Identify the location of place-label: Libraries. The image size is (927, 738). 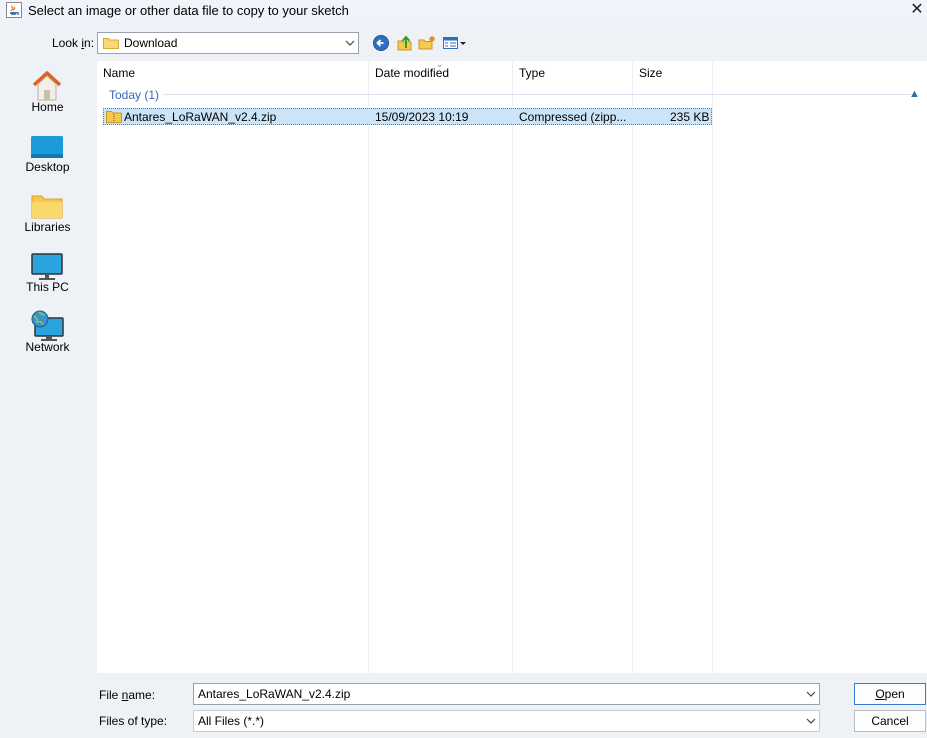
(47, 227).